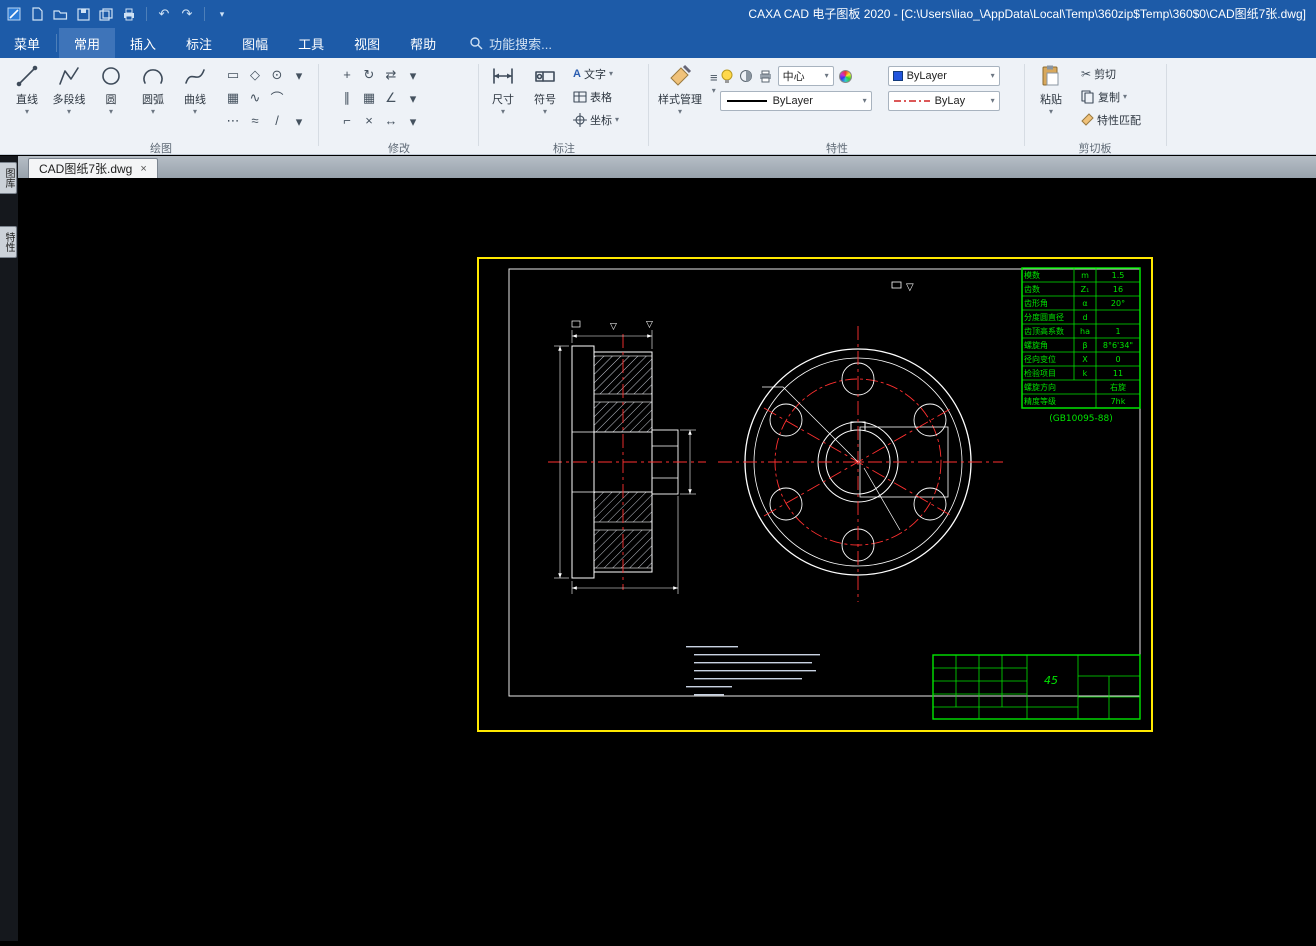 The height and width of the screenshot is (946, 1316). What do you see at coordinates (1032, 275) in the screenshot?
I see `svg-text: 模数` at bounding box center [1032, 275].